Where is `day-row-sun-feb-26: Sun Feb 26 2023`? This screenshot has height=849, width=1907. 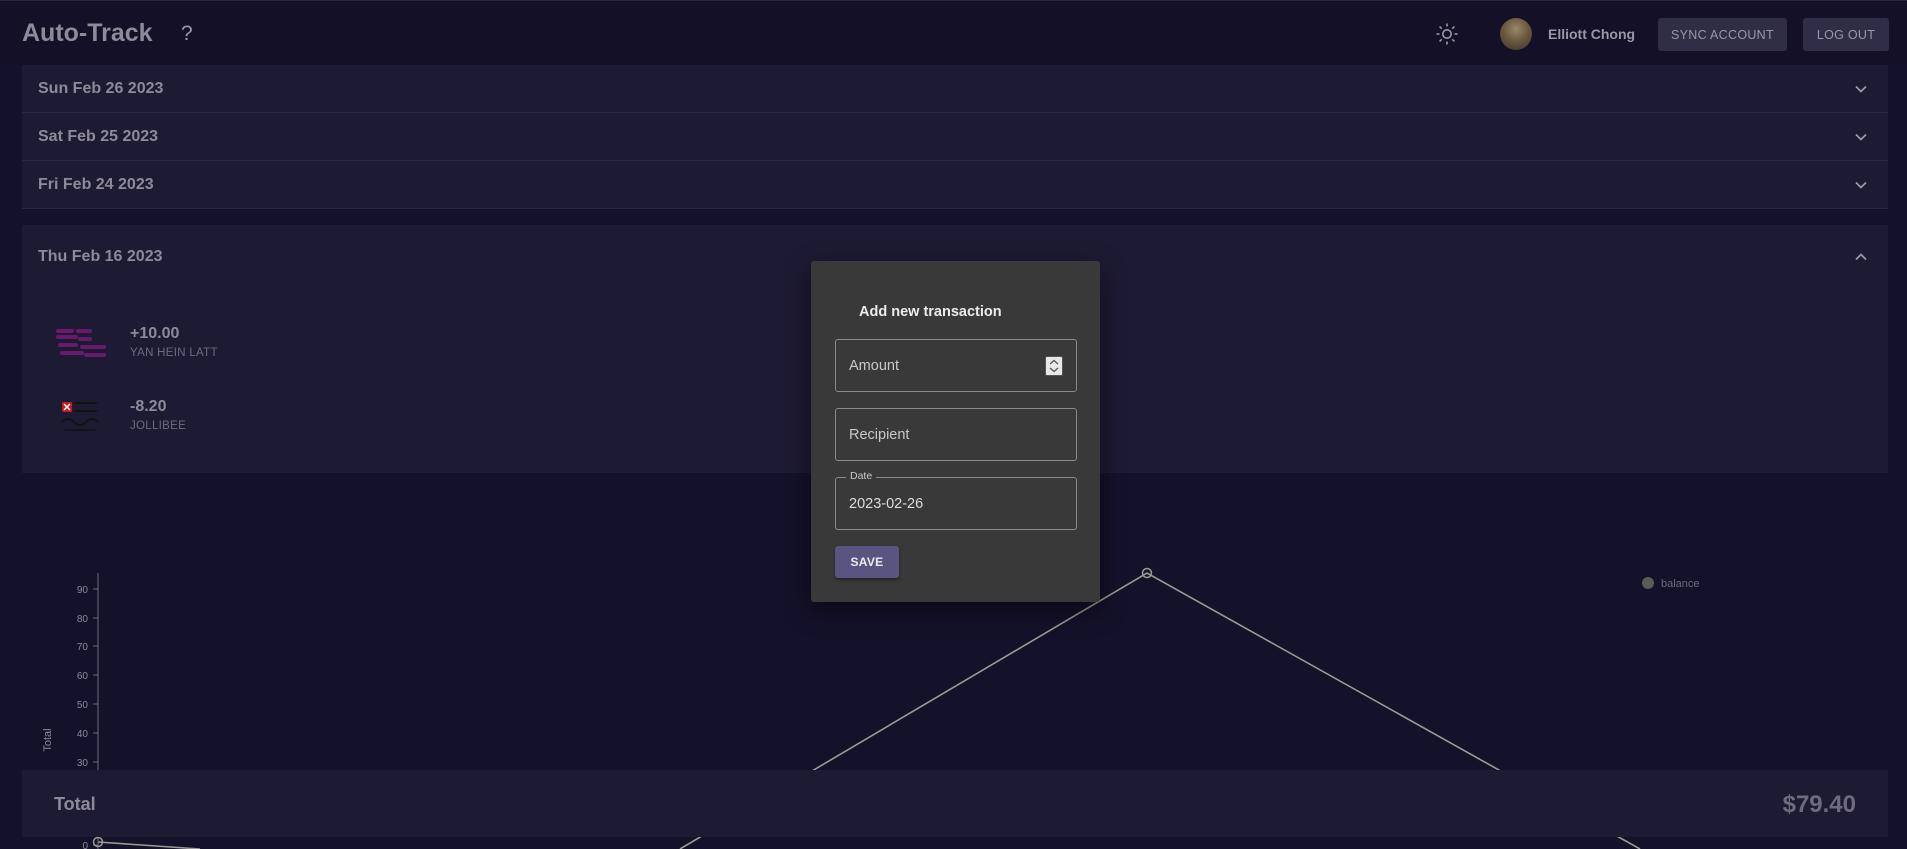 day-row-sun-feb-26: Sun Feb 26 2023 is located at coordinates (955, 89).